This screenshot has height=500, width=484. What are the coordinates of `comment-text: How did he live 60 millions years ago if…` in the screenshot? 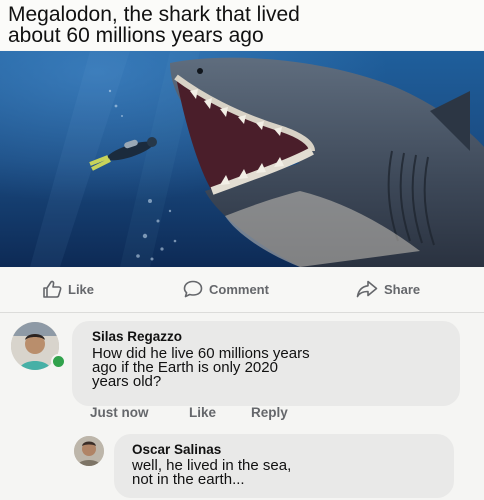 It's located at (262, 368).